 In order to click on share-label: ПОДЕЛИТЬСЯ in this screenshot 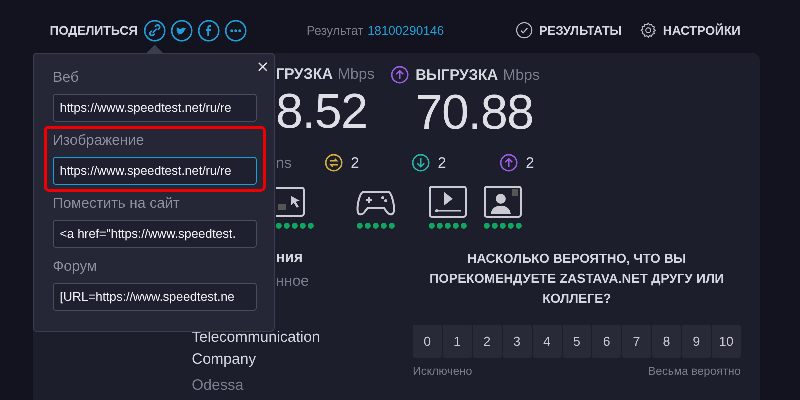, I will do `click(94, 31)`.